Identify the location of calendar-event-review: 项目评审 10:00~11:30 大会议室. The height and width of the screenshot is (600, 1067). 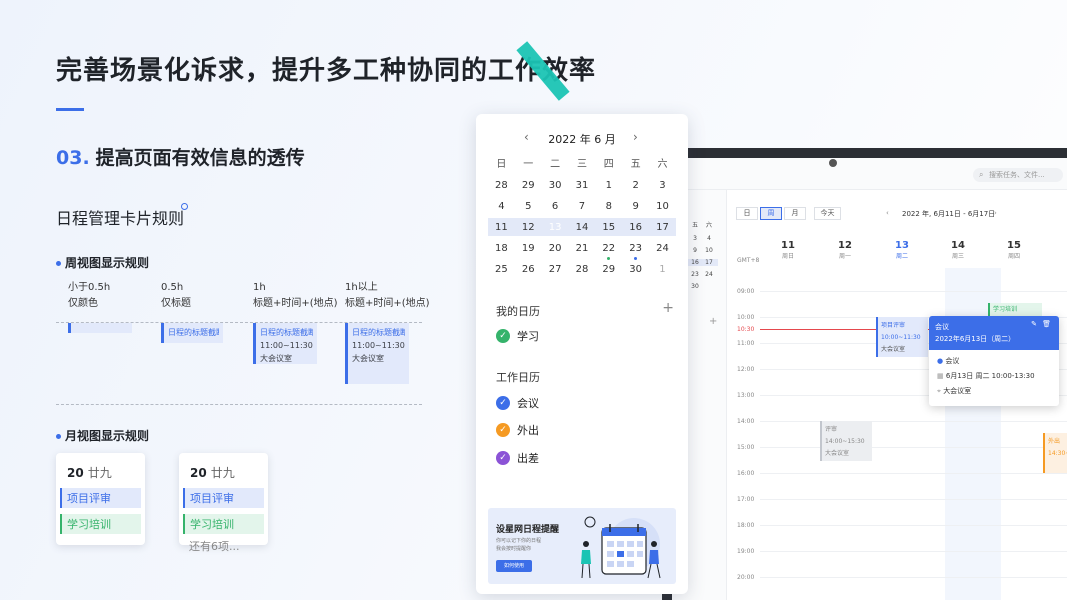
(902, 337).